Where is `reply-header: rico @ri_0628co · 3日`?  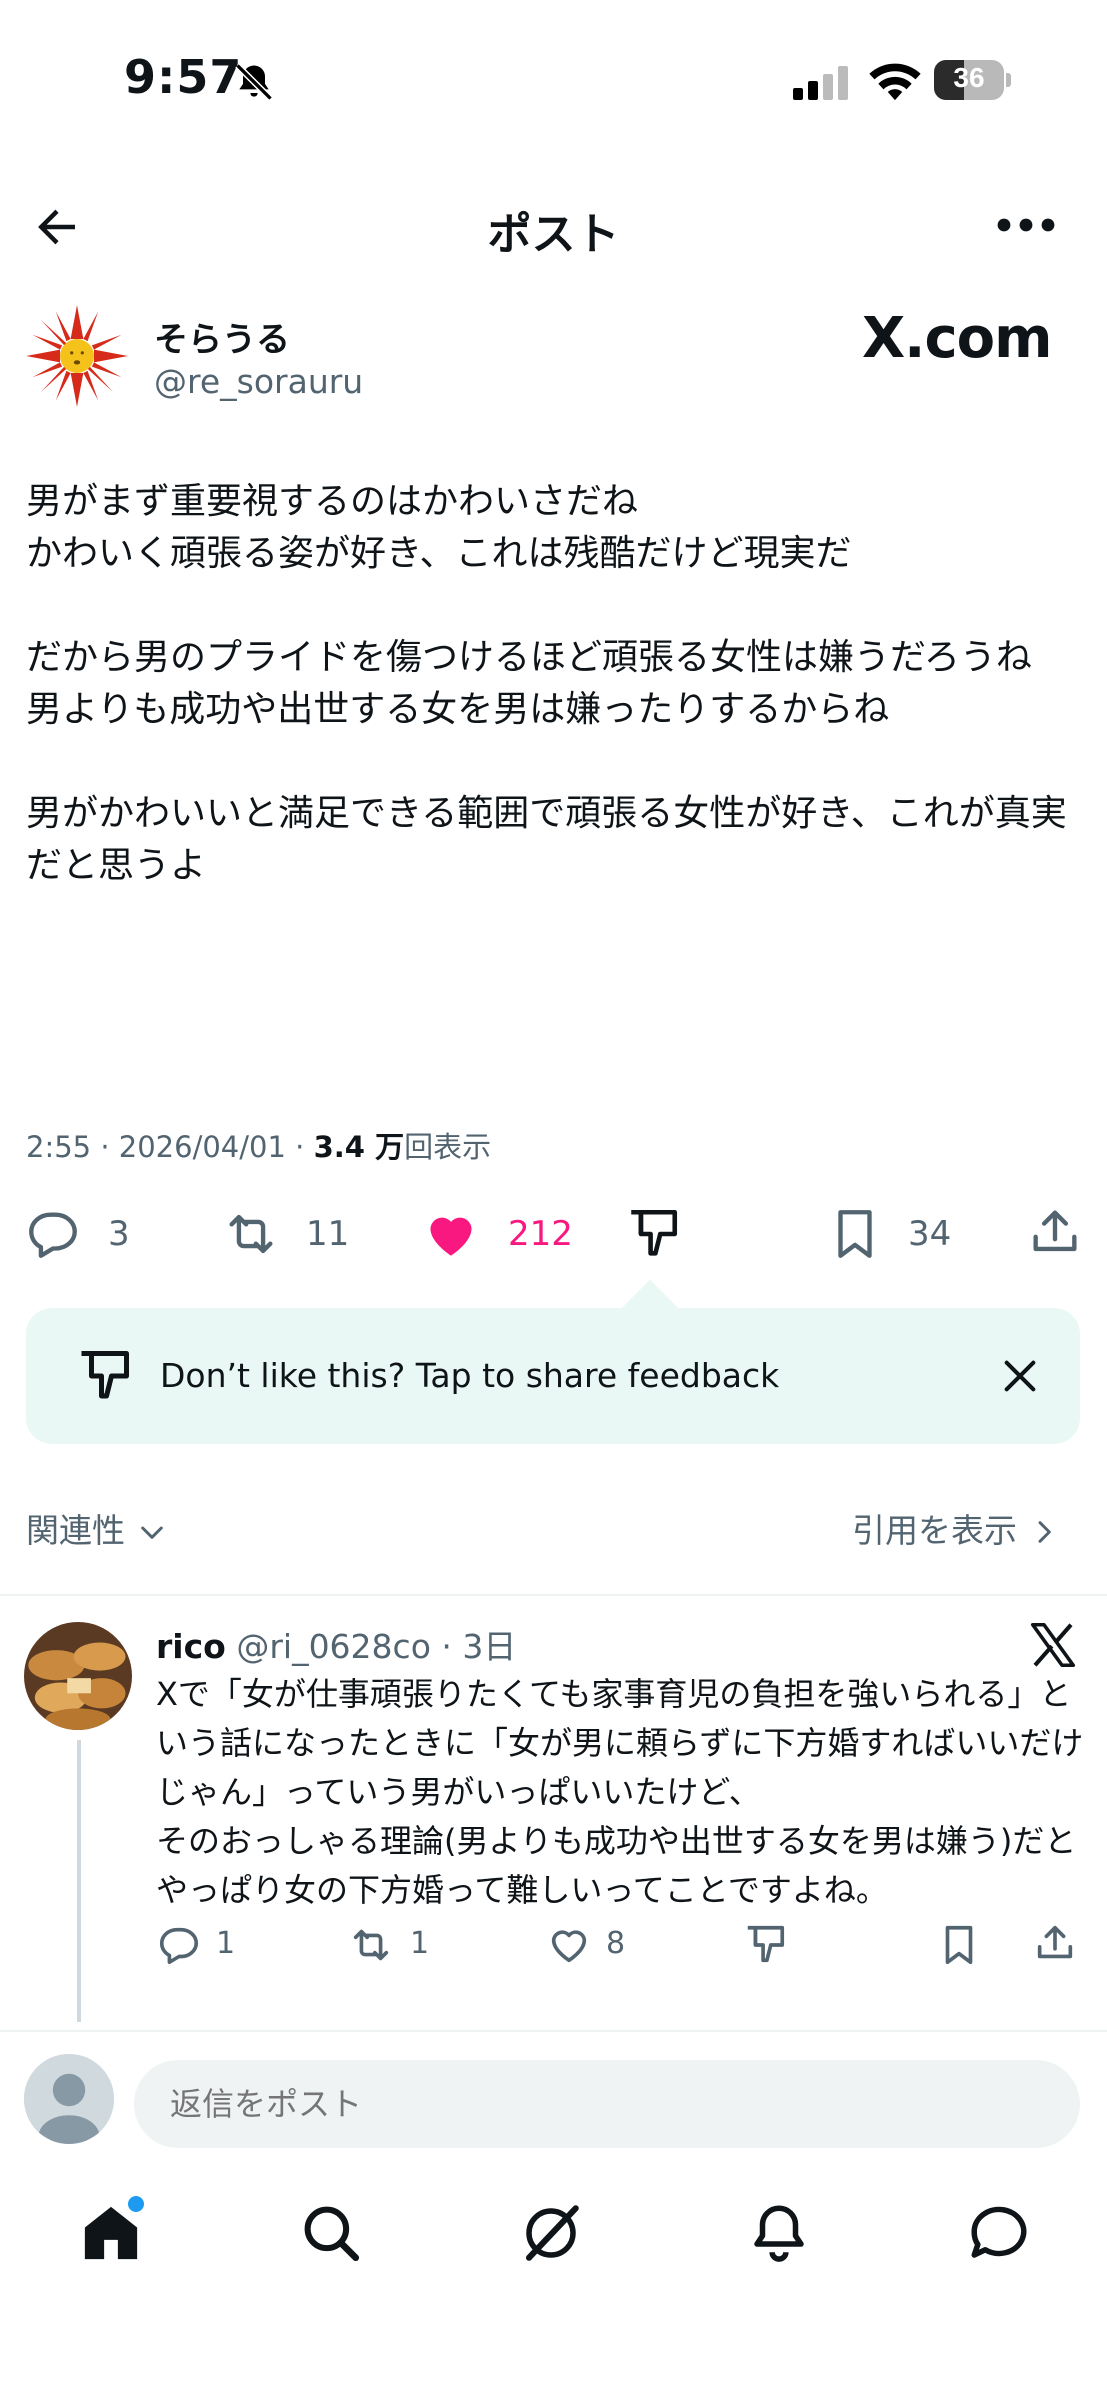
reply-header: rico @ri_0628co · 3日 is located at coordinates (336, 1644).